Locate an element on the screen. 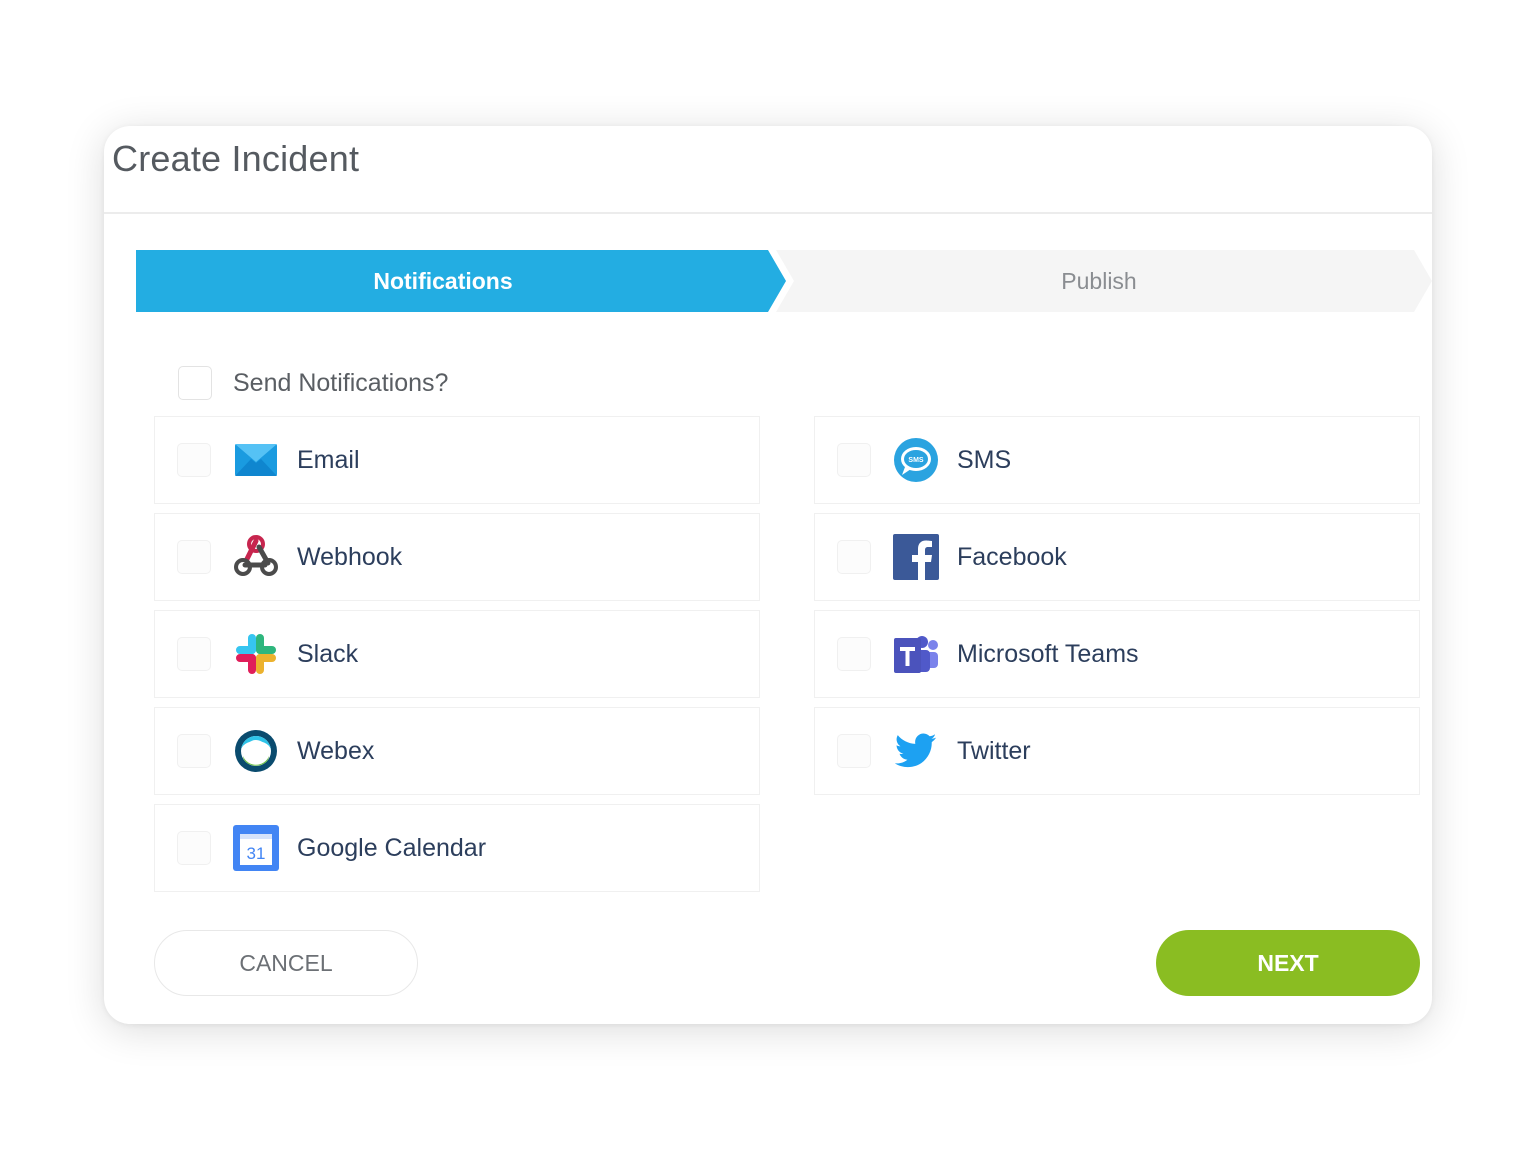 Image resolution: width=1536 pixels, height=1152 pixels. sms-icon-text: SMS is located at coordinates (916, 460).